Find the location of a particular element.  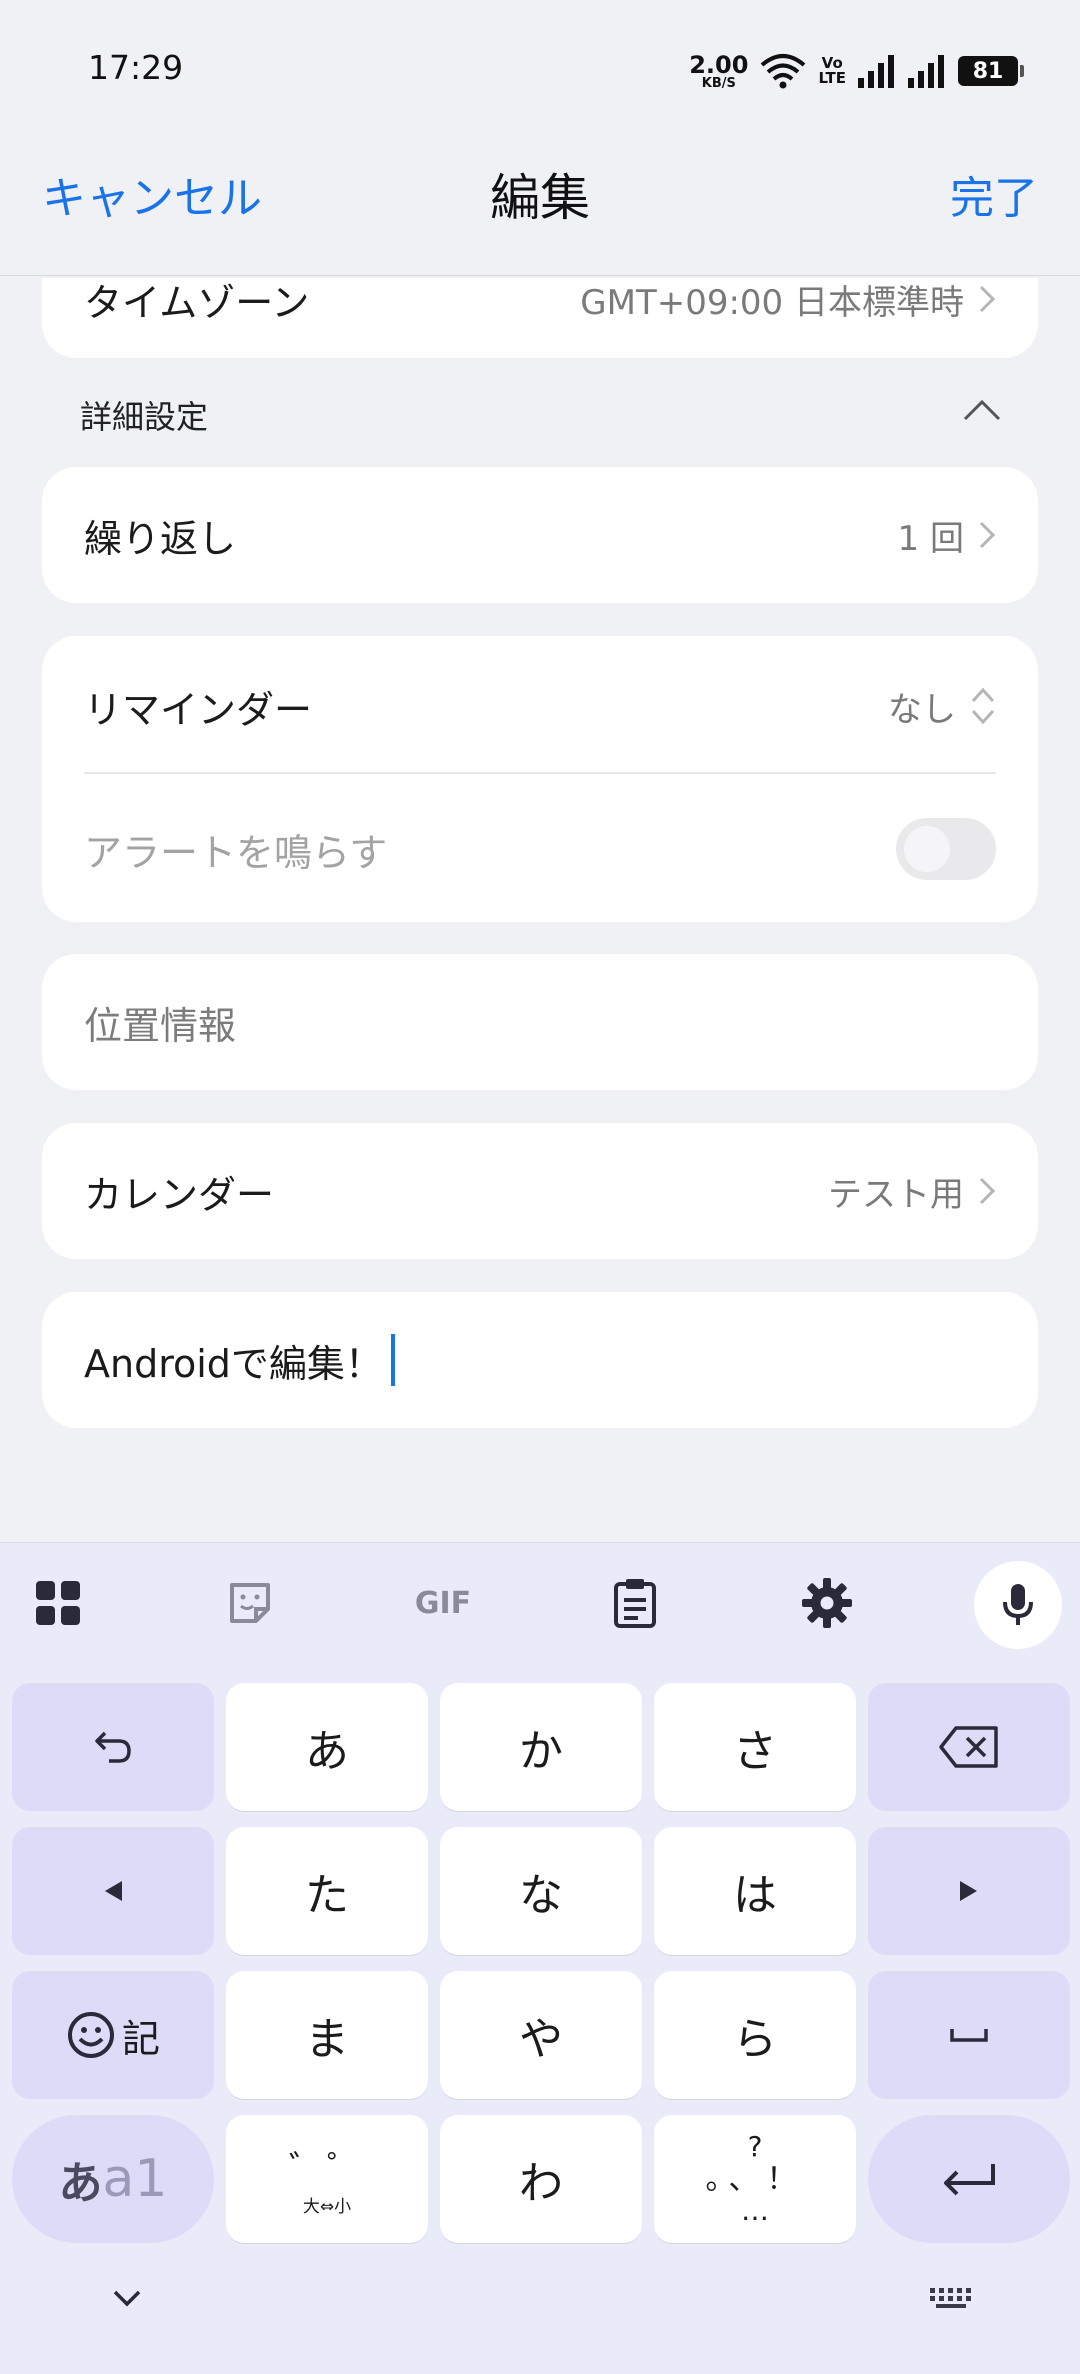

key-ka: か is located at coordinates (541, 1747).